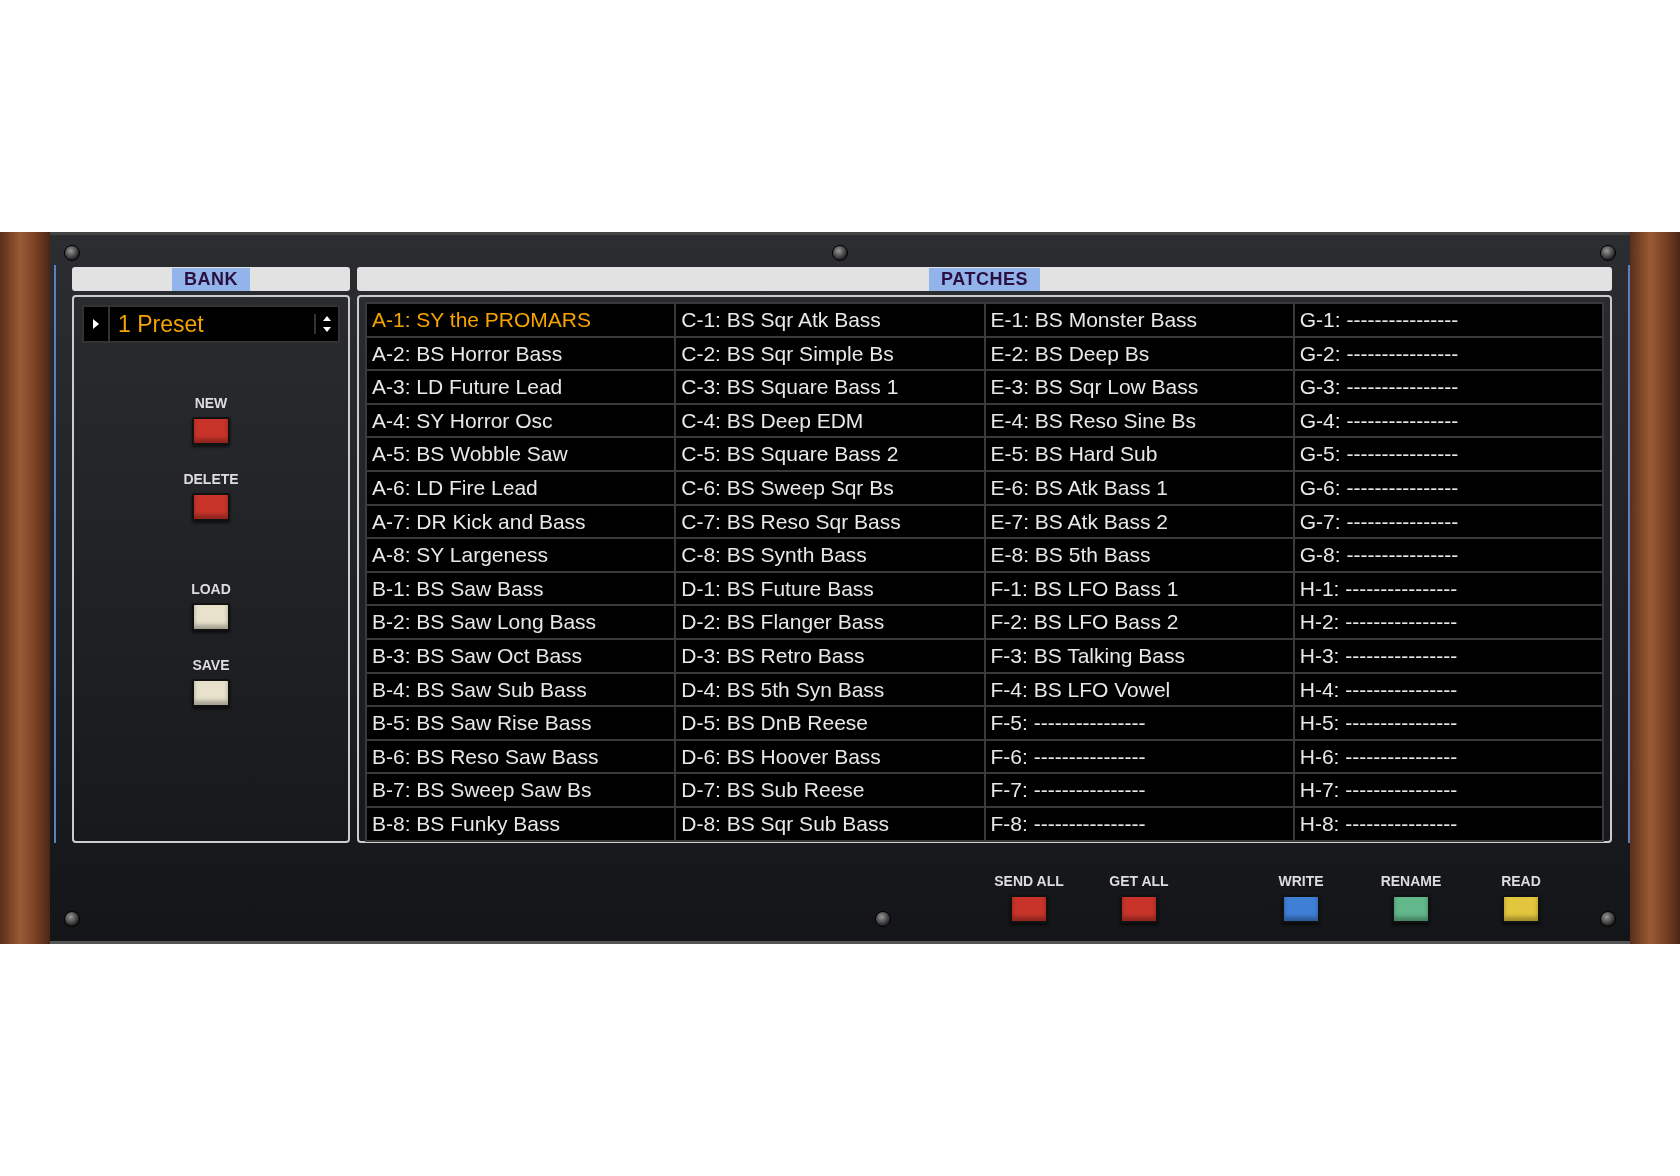  What do you see at coordinates (830, 320) in the screenshot?
I see `patch-item: C-1: BS Sqr Atk Bass` at bounding box center [830, 320].